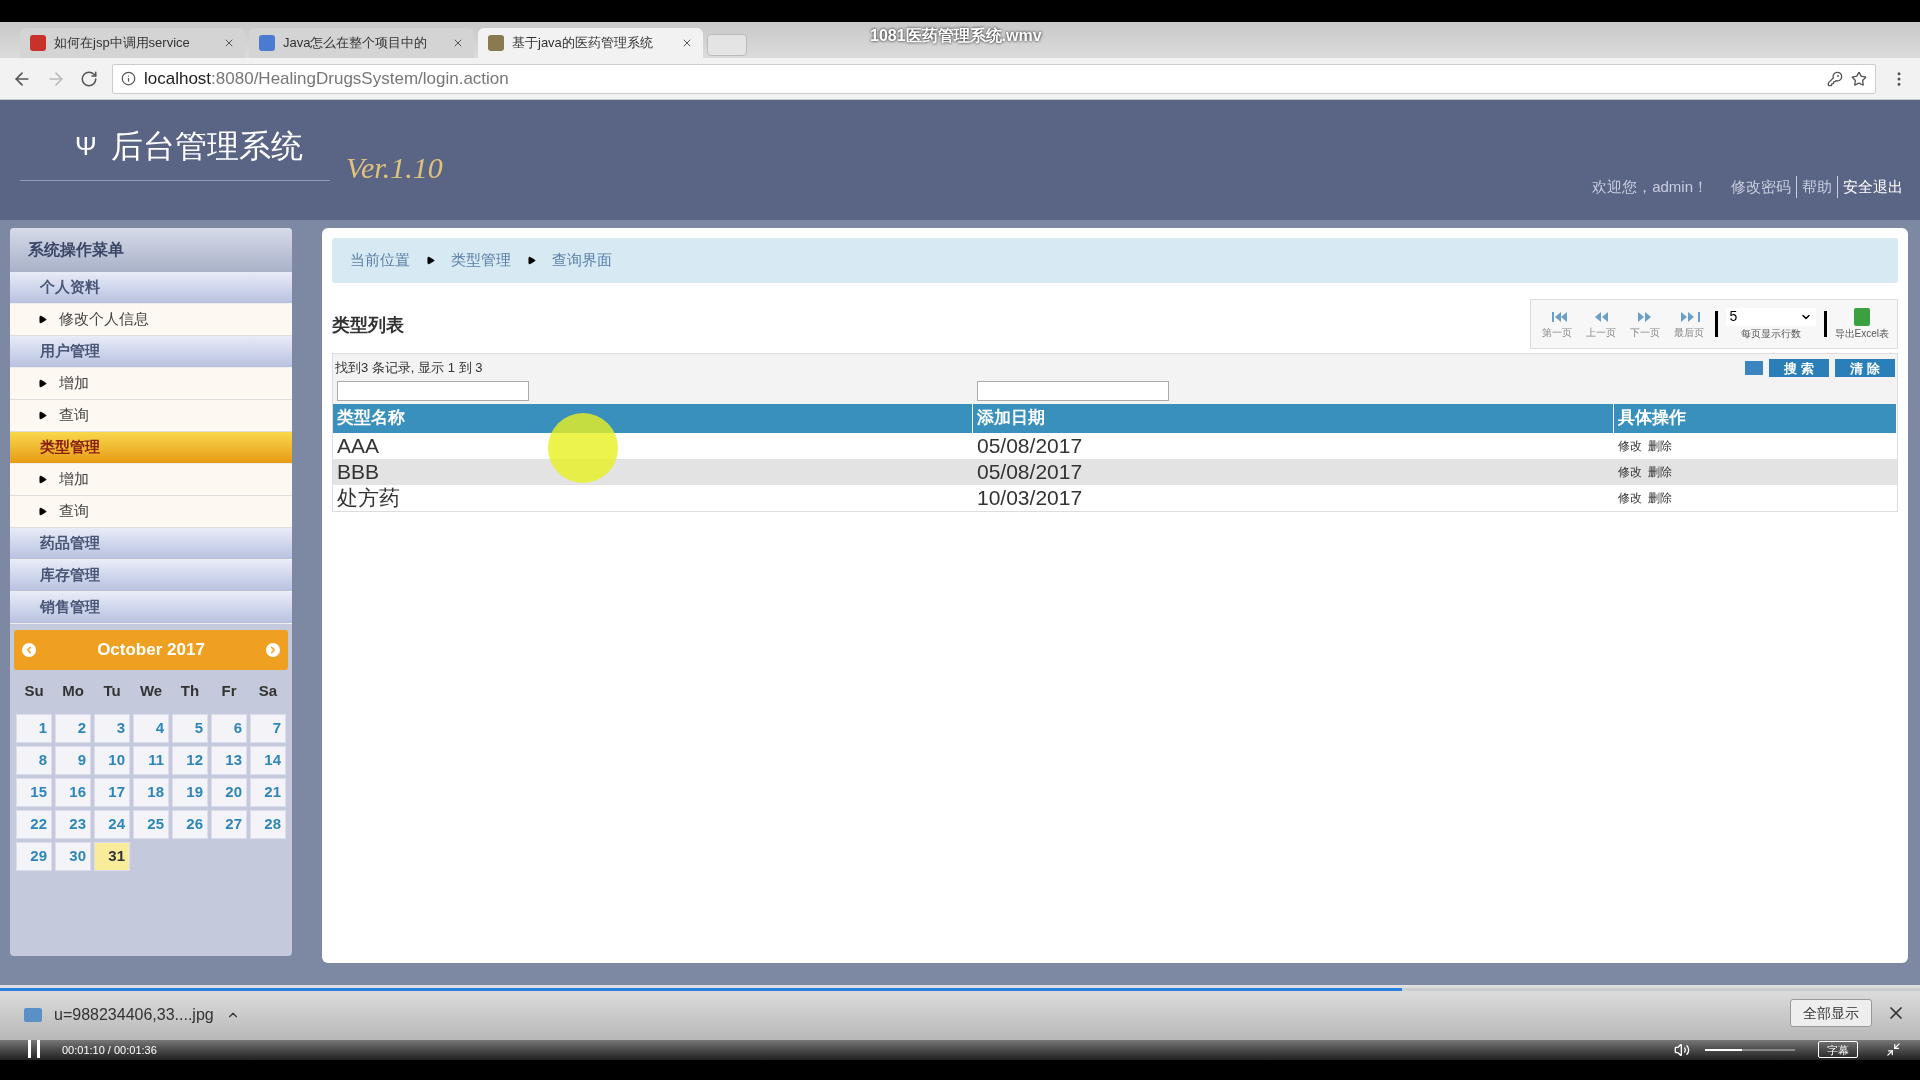 The width and height of the screenshot is (1920, 1080). I want to click on calendar-day: 9, so click(73, 760).